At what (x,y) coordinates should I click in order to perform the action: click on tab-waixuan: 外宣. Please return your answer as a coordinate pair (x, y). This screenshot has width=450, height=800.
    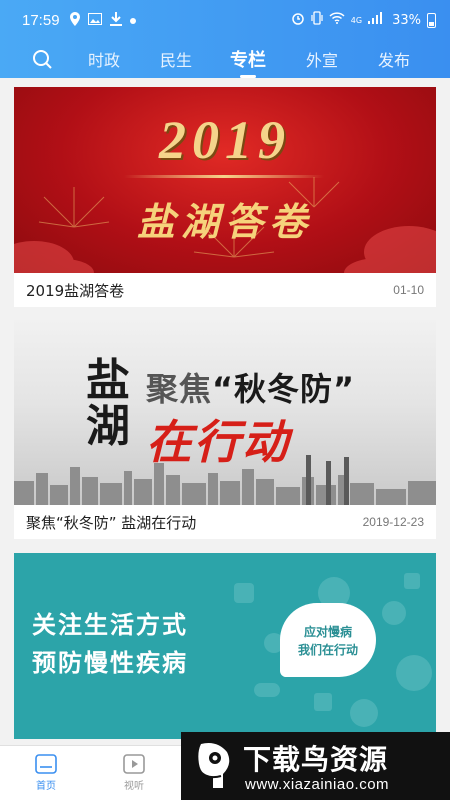
    Looking at the image, I should click on (322, 59).